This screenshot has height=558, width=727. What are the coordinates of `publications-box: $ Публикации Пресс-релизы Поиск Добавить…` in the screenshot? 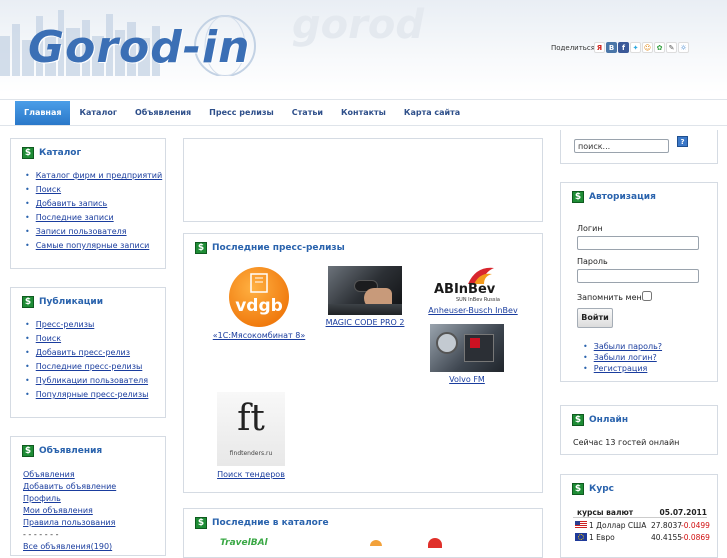 It's located at (88, 352).